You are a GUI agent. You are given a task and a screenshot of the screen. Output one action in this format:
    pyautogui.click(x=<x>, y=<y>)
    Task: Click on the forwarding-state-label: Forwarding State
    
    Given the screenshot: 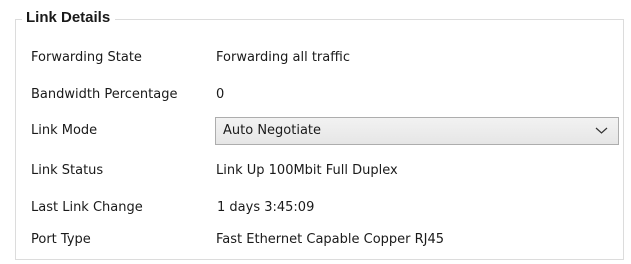 What is the action you would take?
    pyautogui.click(x=86, y=57)
    